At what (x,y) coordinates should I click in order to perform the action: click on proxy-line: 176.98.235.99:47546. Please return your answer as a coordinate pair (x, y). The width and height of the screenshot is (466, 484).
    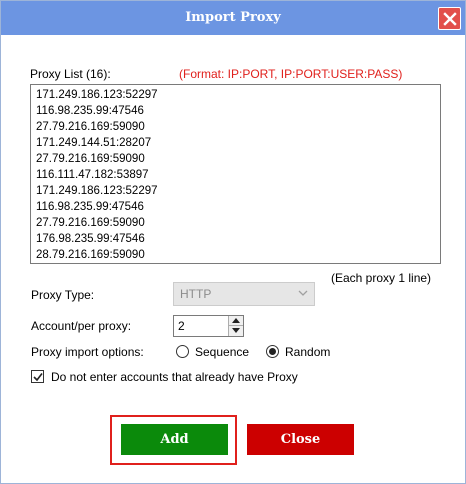
    Looking at the image, I should click on (90, 239).